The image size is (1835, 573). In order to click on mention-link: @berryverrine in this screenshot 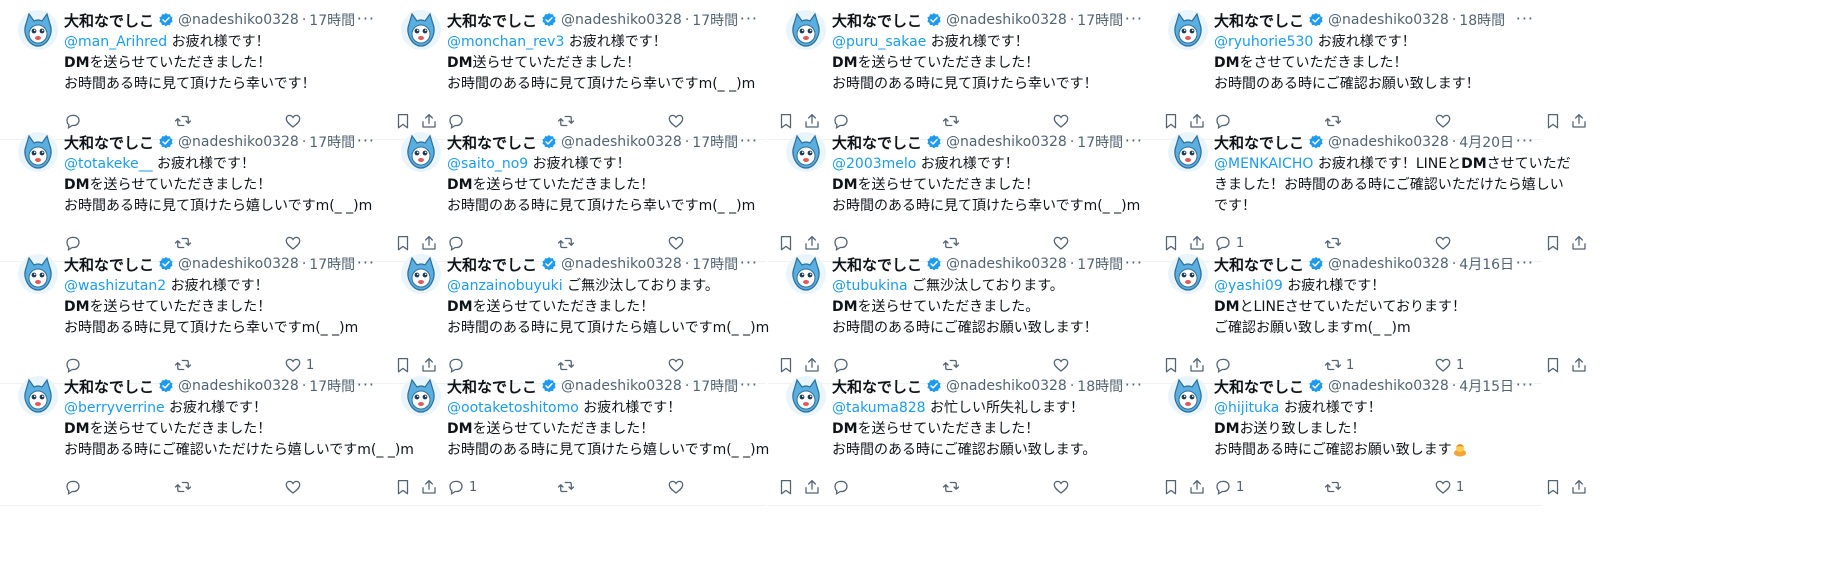, I will do `click(114, 408)`.